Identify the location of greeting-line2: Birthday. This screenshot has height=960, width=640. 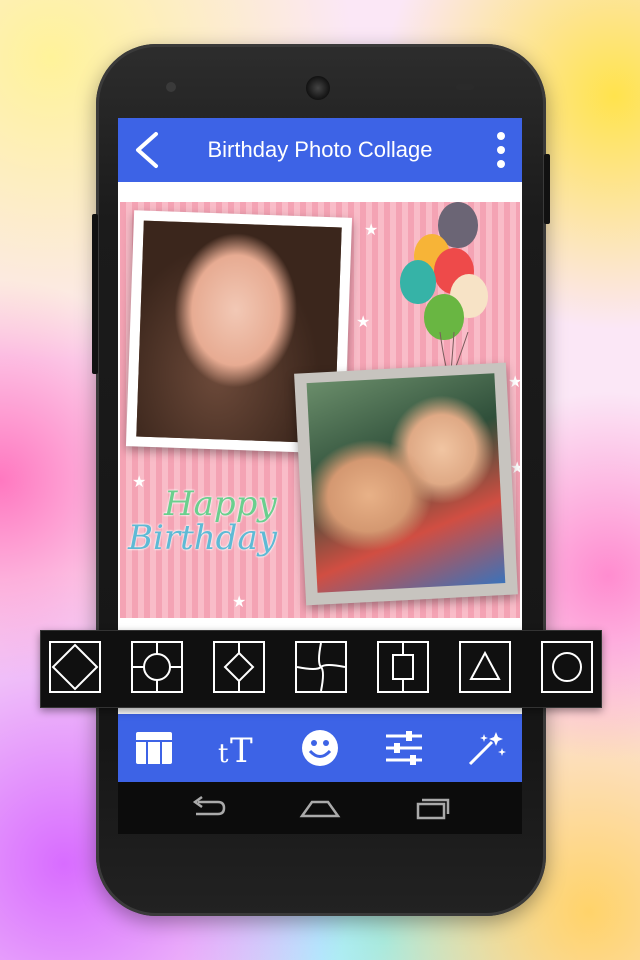
(202, 538).